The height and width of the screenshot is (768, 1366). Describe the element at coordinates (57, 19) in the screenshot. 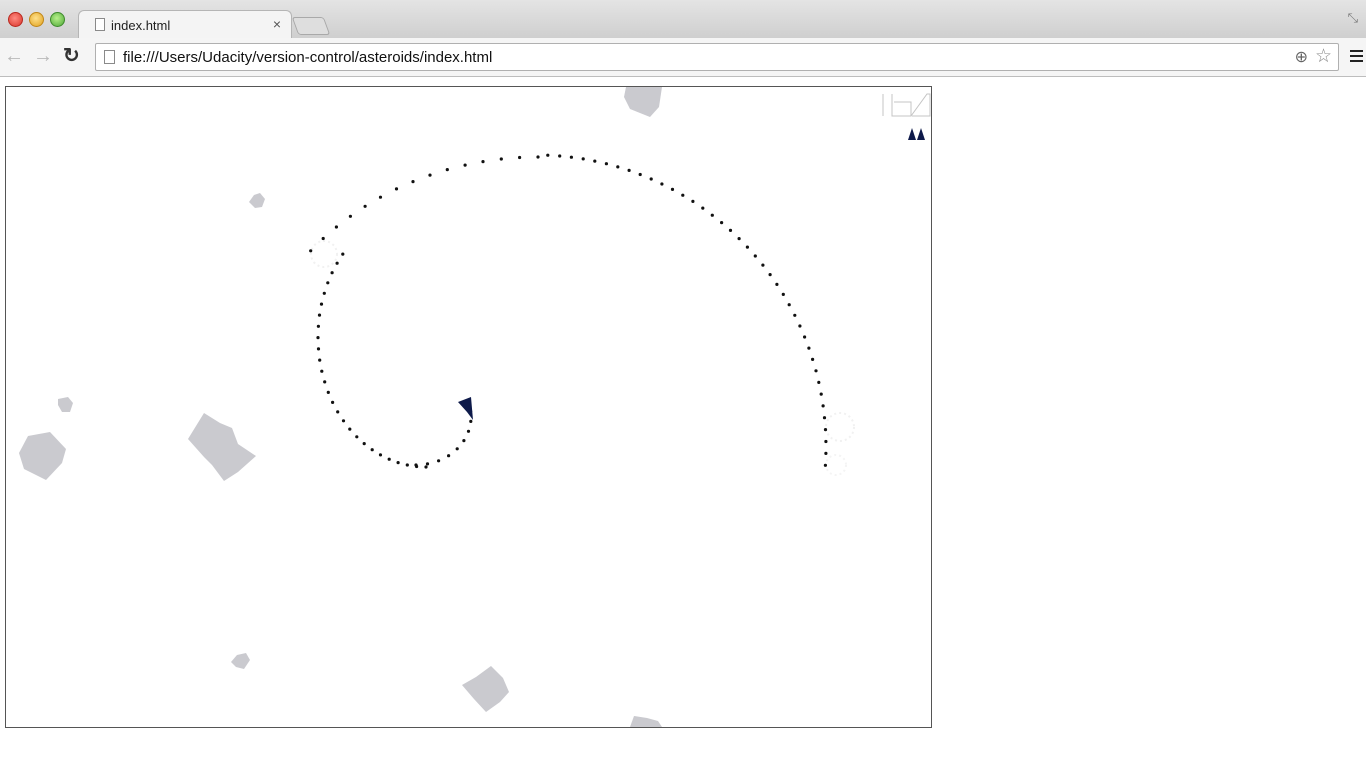

I see `zoom-window-button` at that location.